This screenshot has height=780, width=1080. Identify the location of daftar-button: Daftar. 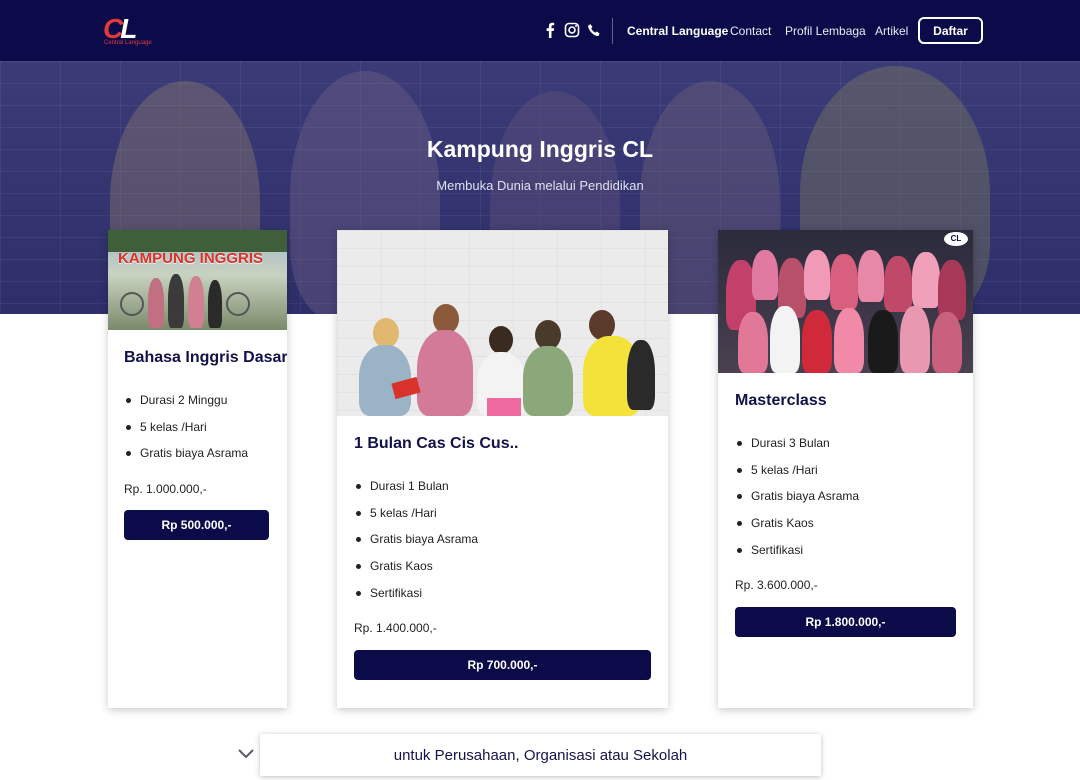
(950, 30).